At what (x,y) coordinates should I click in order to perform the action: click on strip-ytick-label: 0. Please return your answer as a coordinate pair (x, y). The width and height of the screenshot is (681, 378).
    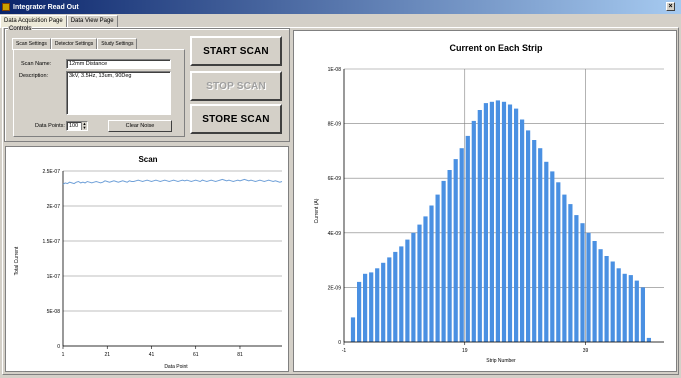
    Looking at the image, I should click on (339, 343).